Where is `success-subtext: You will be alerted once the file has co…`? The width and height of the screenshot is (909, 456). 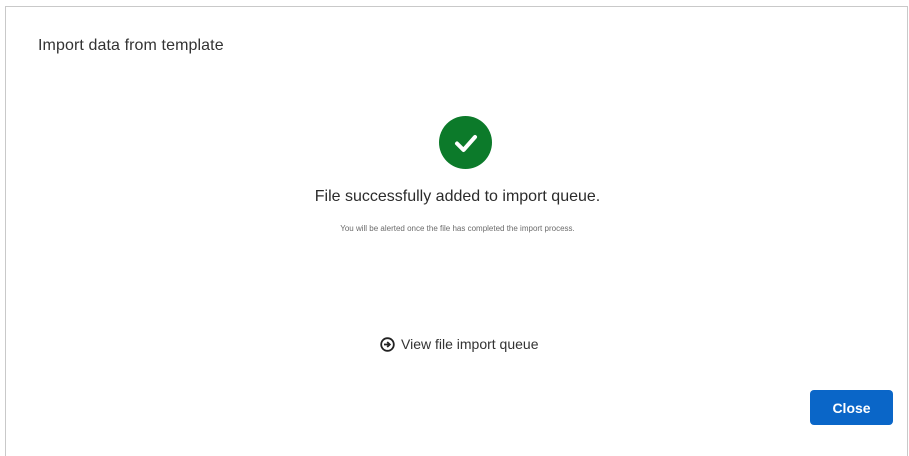 success-subtext: You will be alerted once the file has co… is located at coordinates (457, 228).